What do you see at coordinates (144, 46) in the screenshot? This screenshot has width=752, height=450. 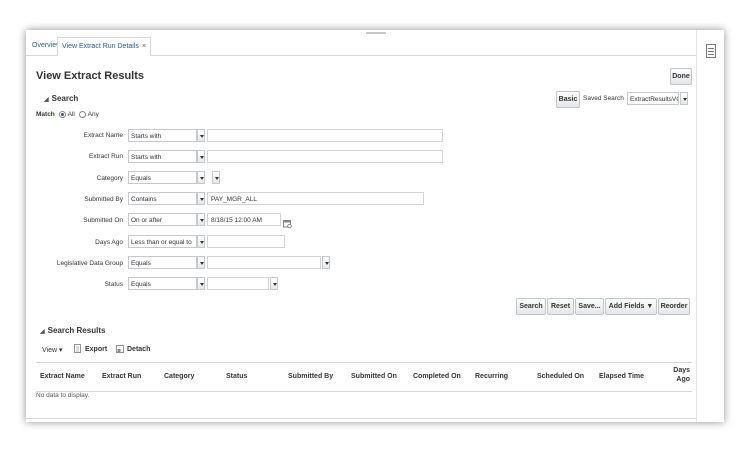 I see `close-icon: ×` at bounding box center [144, 46].